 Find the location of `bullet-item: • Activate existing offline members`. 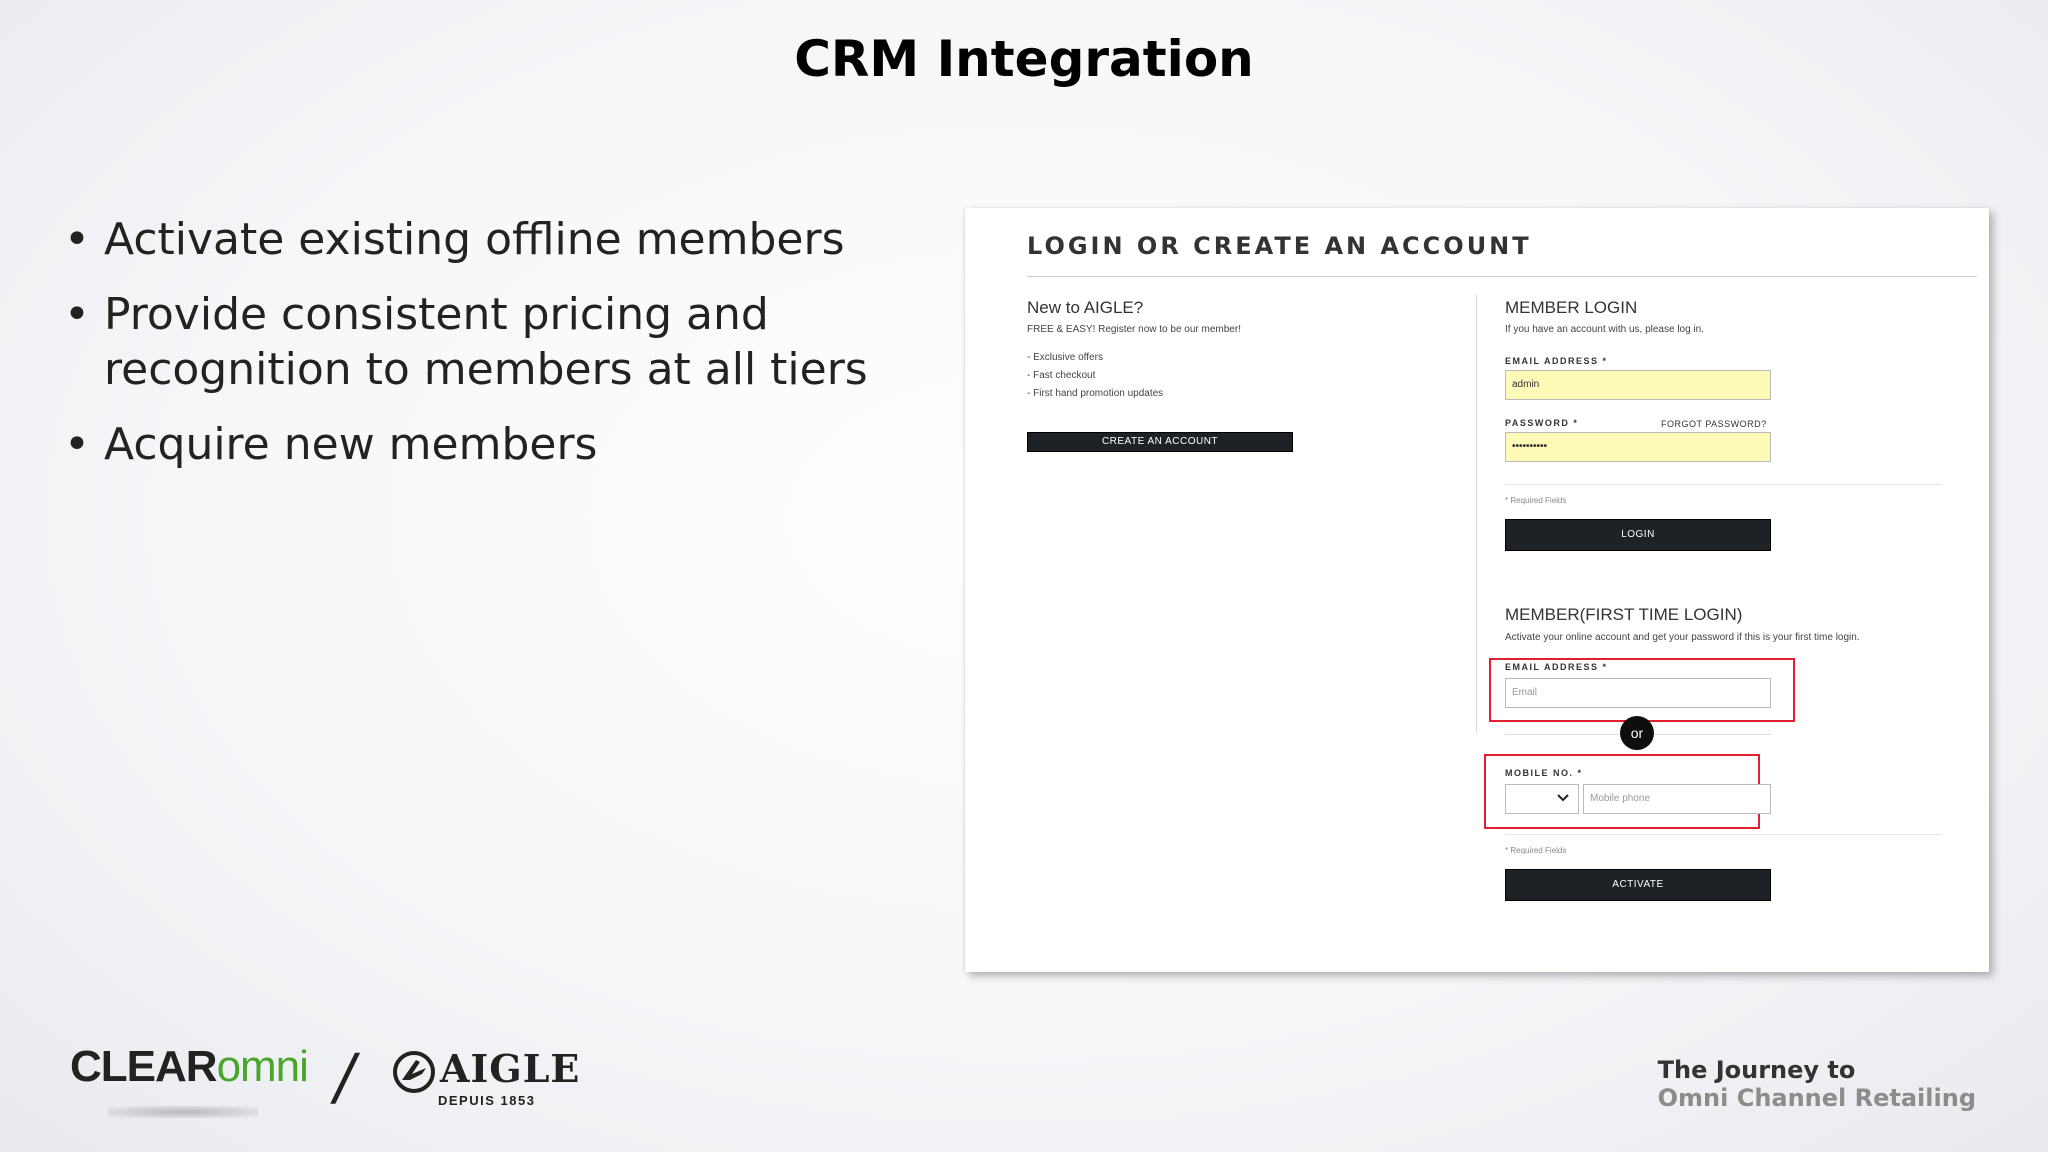

bullet-item: • Activate existing offline members is located at coordinates (454, 239).